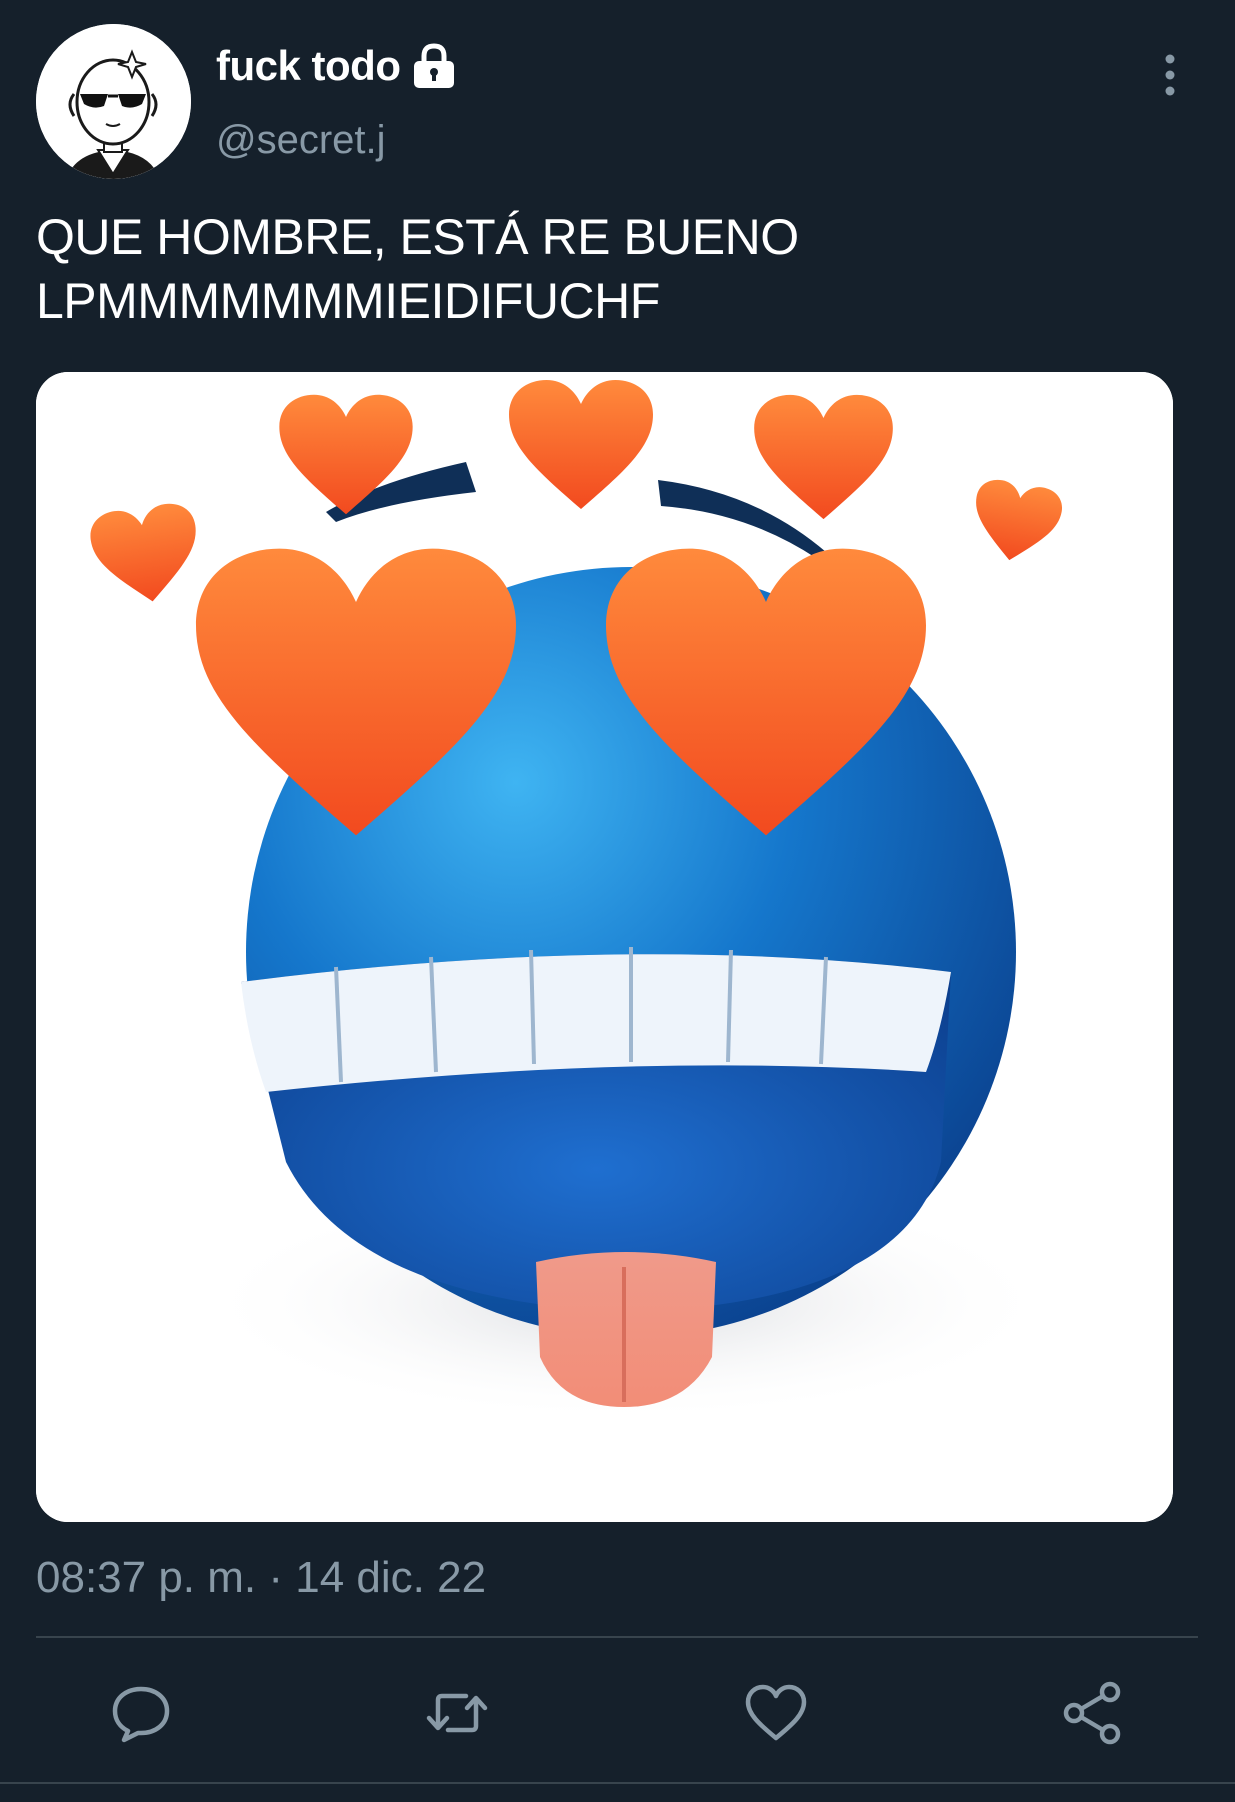 This screenshot has height=1802, width=1235. I want to click on avatar, so click(113, 101).